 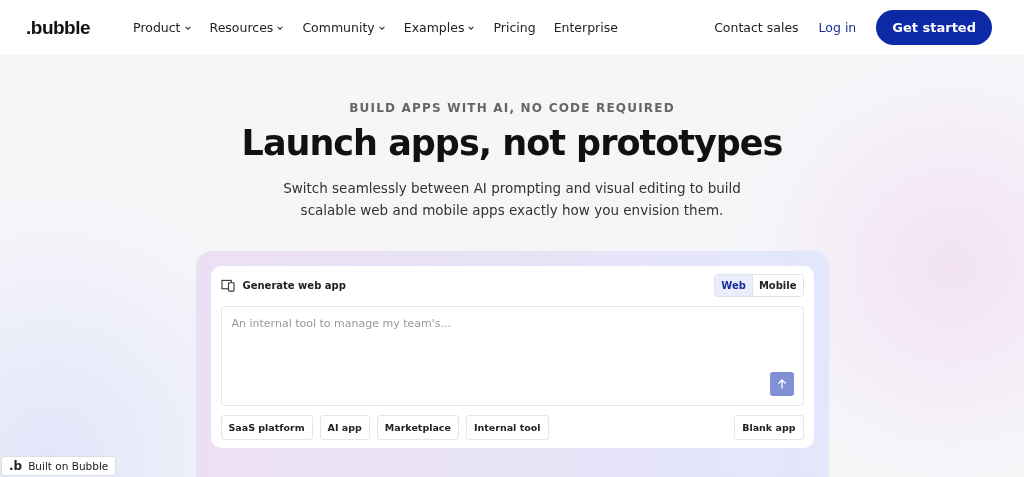 I want to click on template-chip: Internal tool, so click(x=507, y=427).